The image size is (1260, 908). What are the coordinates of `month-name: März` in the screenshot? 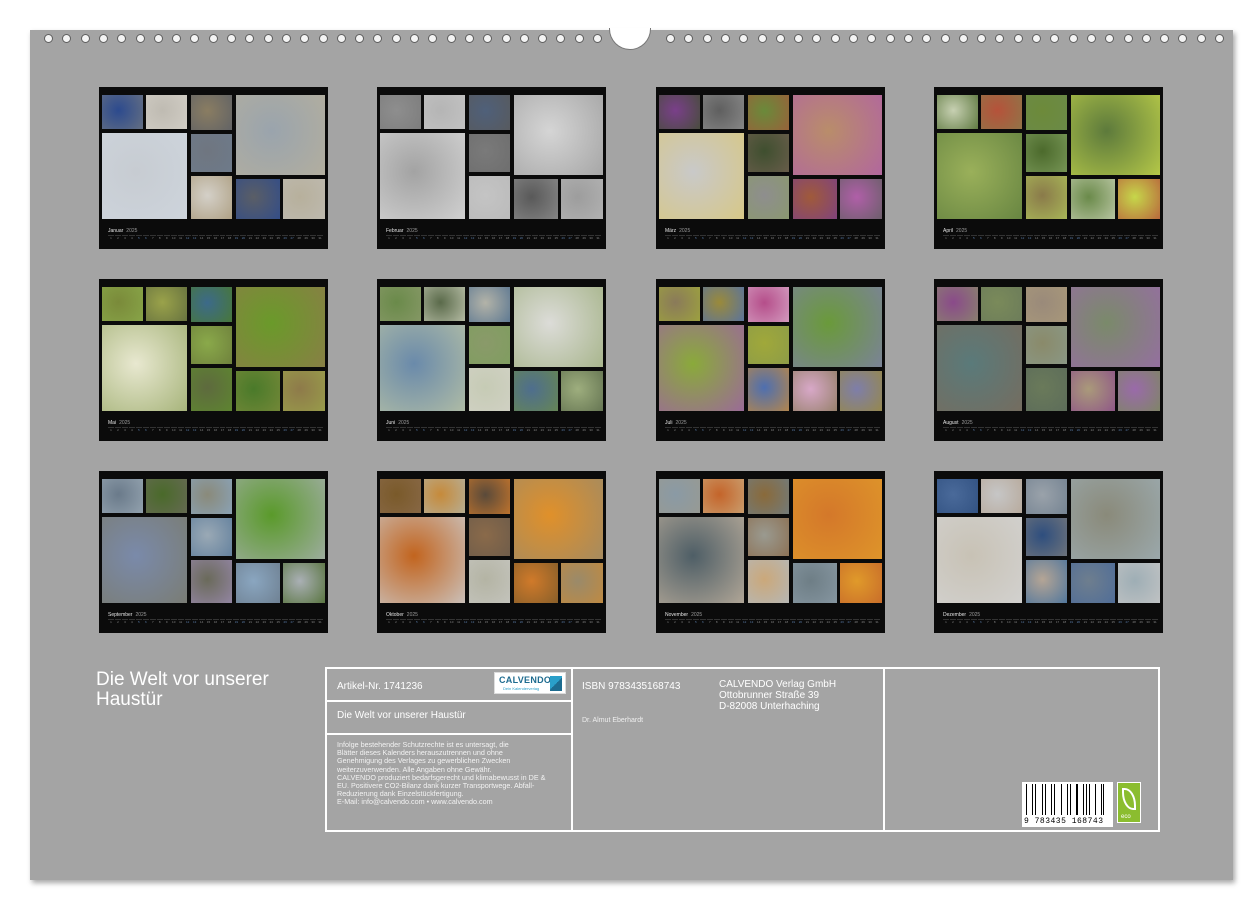 It's located at (671, 231).